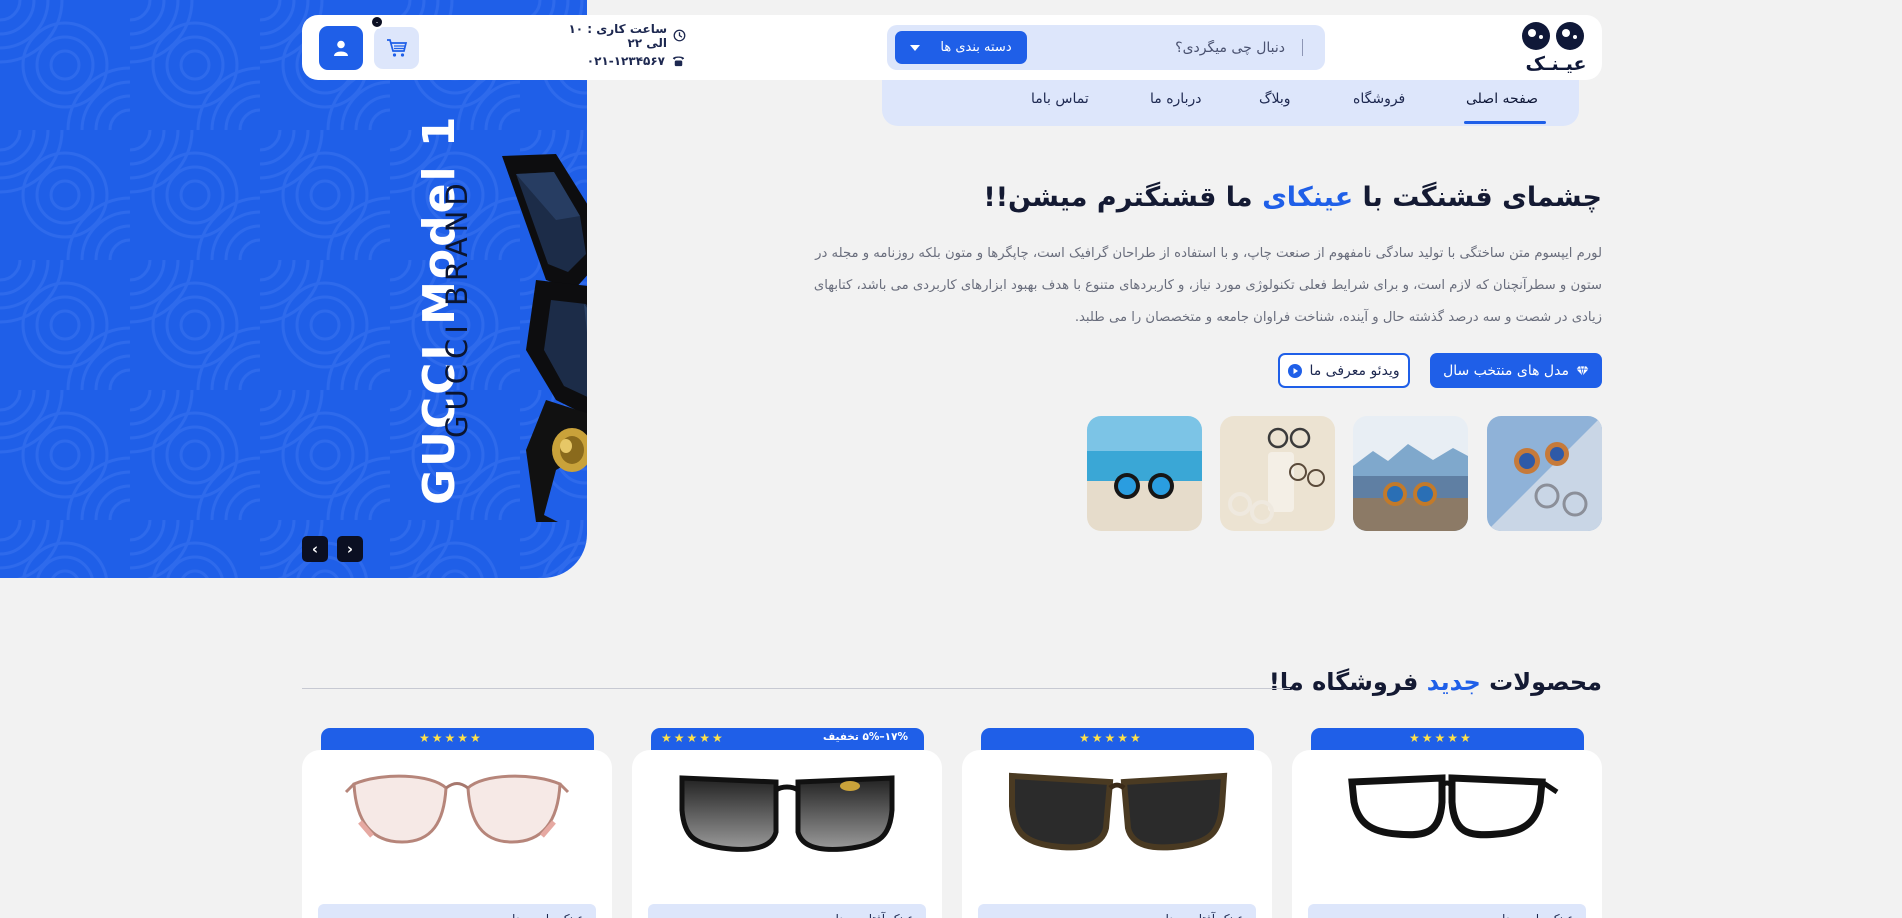  Describe the element at coordinates (1123, 197) in the screenshot. I see `hero-title-part2: ما قشنگترم میشن!!` at that location.